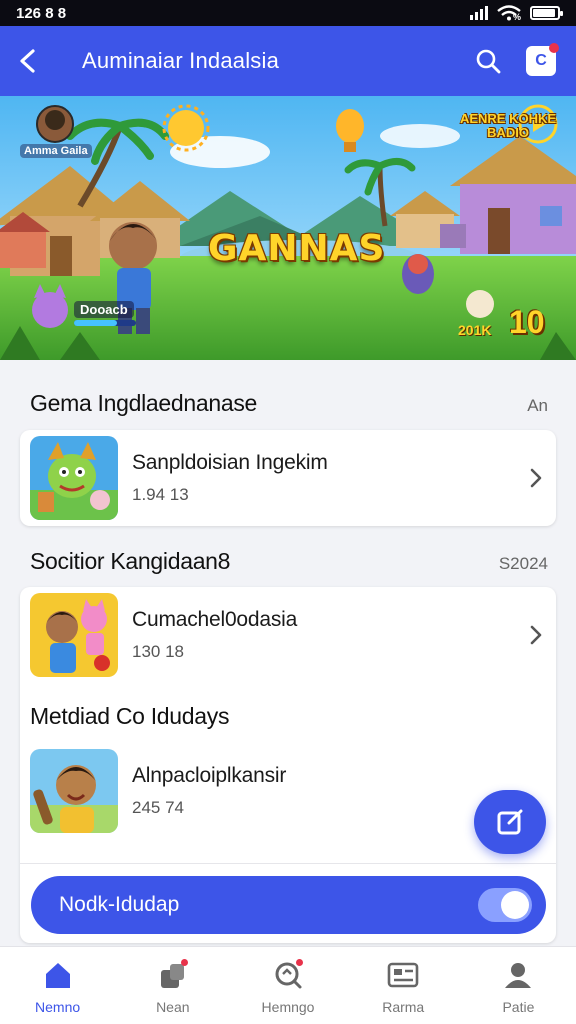 This screenshot has height=1024, width=576. I want to click on signal-icon, so click(479, 13).